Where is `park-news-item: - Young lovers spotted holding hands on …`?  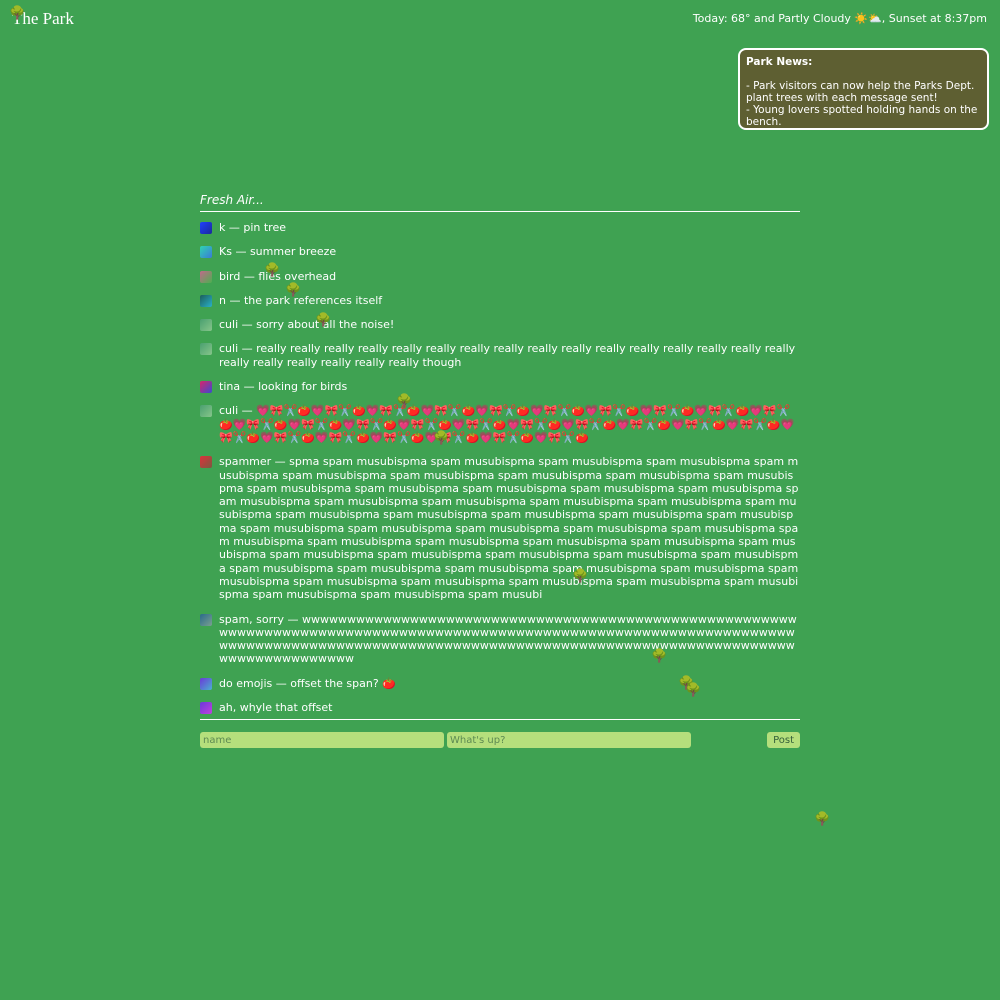 park-news-item: - Young lovers spotted holding hands on … is located at coordinates (862, 116).